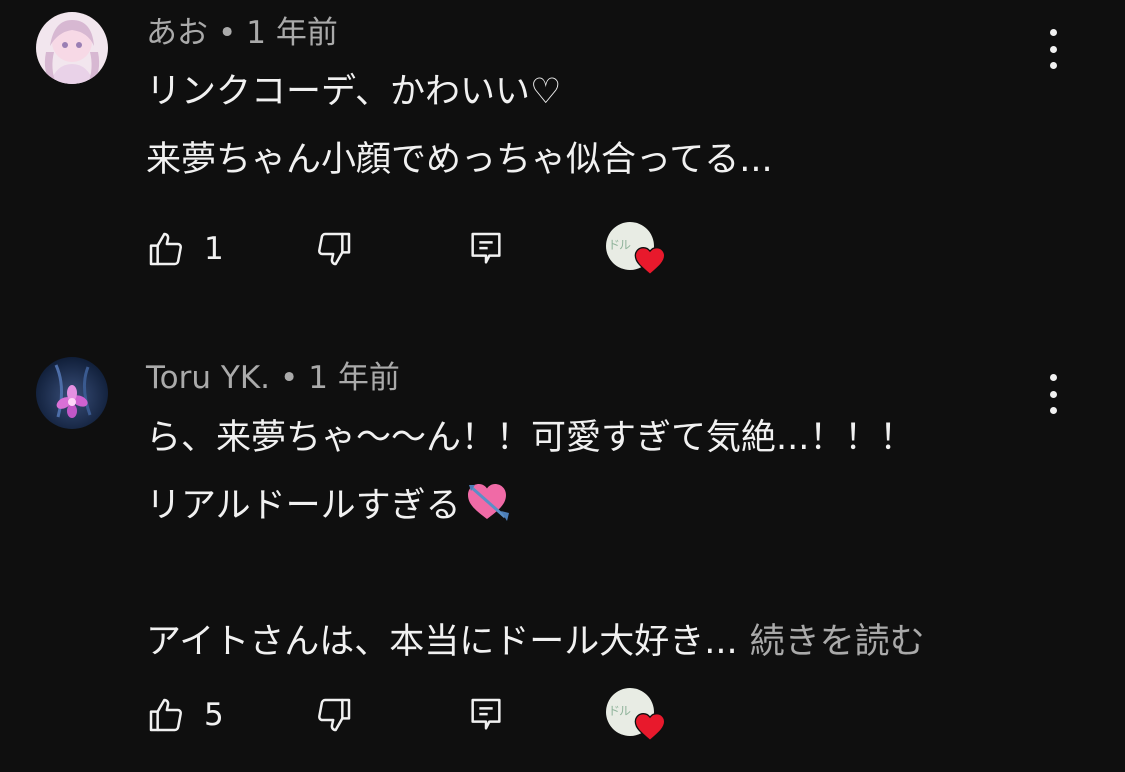 Image resolution: width=1125 pixels, height=772 pixels. I want to click on comment-line: アイトさんは、本当にドール大好き... 続きを読む, so click(535, 642).